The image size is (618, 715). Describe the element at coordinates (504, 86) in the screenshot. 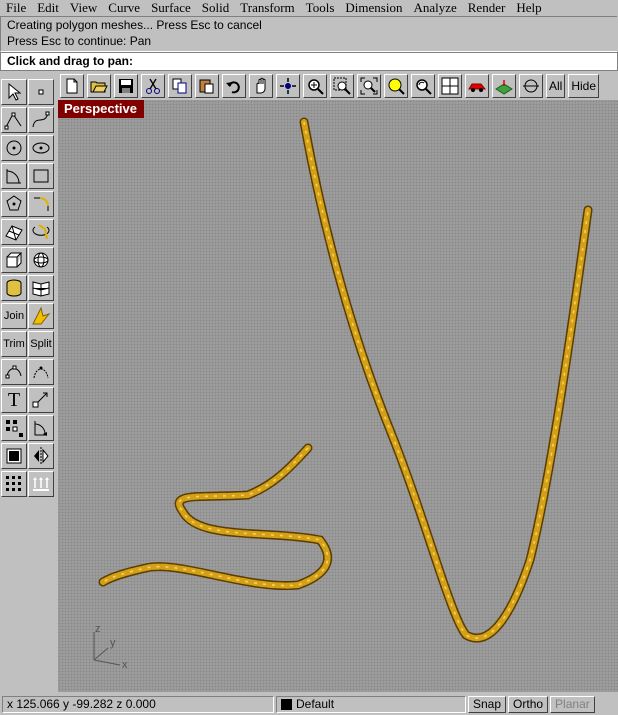

I see `render-preview-button` at that location.